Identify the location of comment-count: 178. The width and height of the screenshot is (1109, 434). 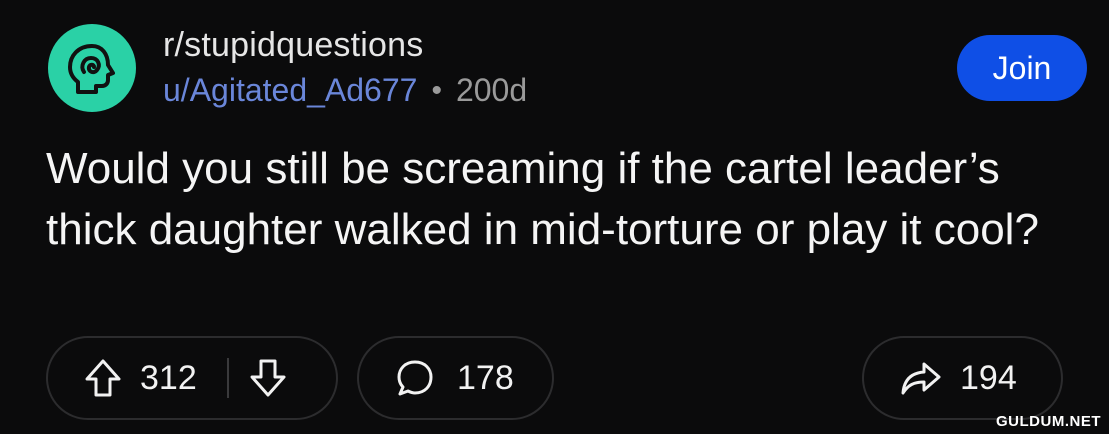
(485, 377).